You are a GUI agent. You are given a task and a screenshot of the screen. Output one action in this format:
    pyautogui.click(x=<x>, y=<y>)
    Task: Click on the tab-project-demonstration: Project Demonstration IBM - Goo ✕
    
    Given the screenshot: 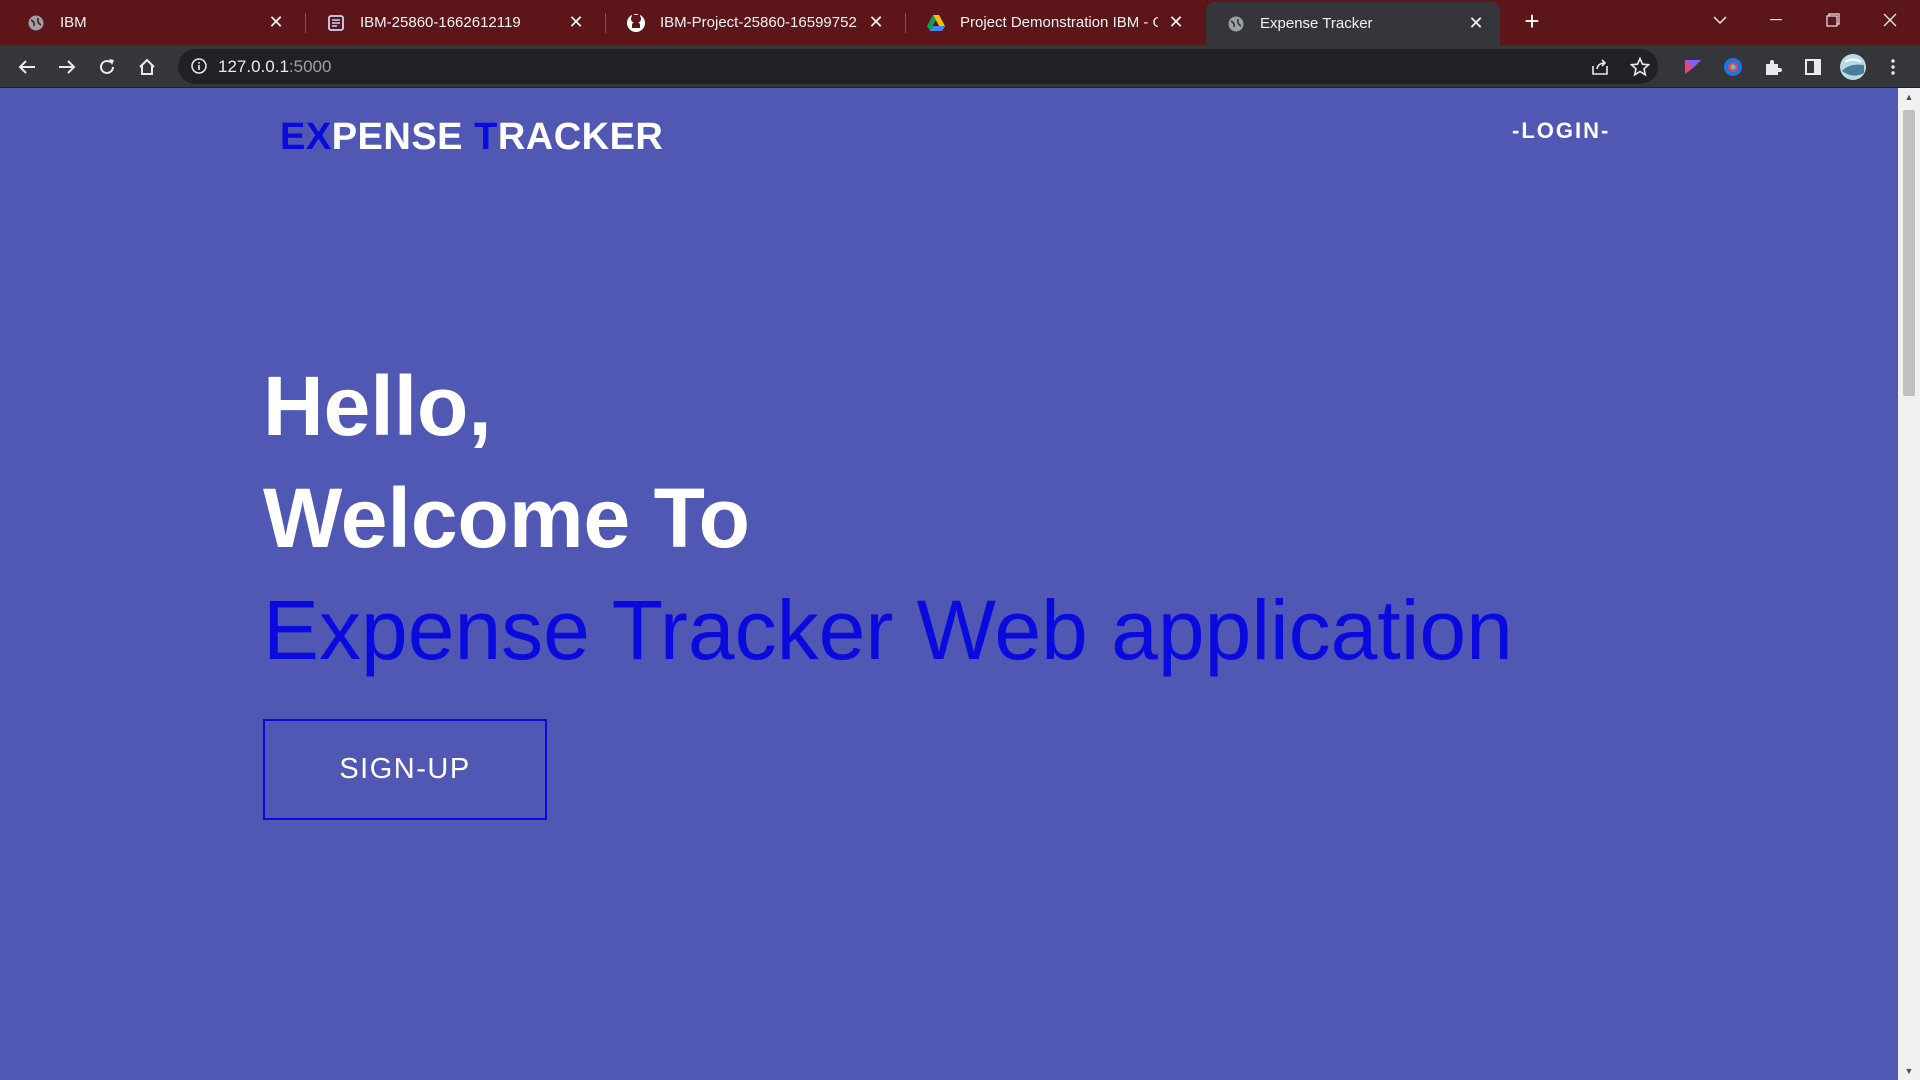 What is the action you would take?
    pyautogui.click(x=1053, y=22)
    